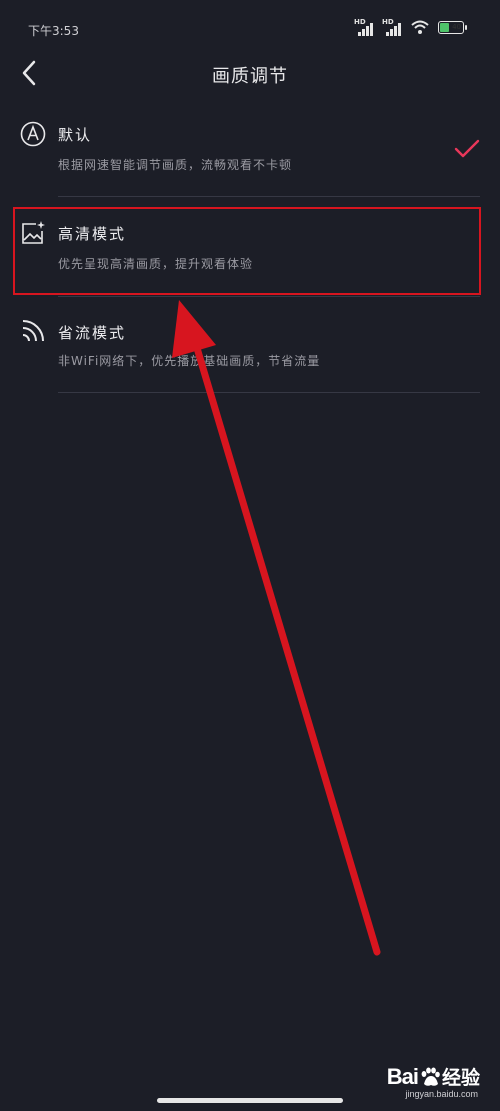 The height and width of the screenshot is (1111, 500). I want to click on option-title: 省流模式, so click(92, 333).